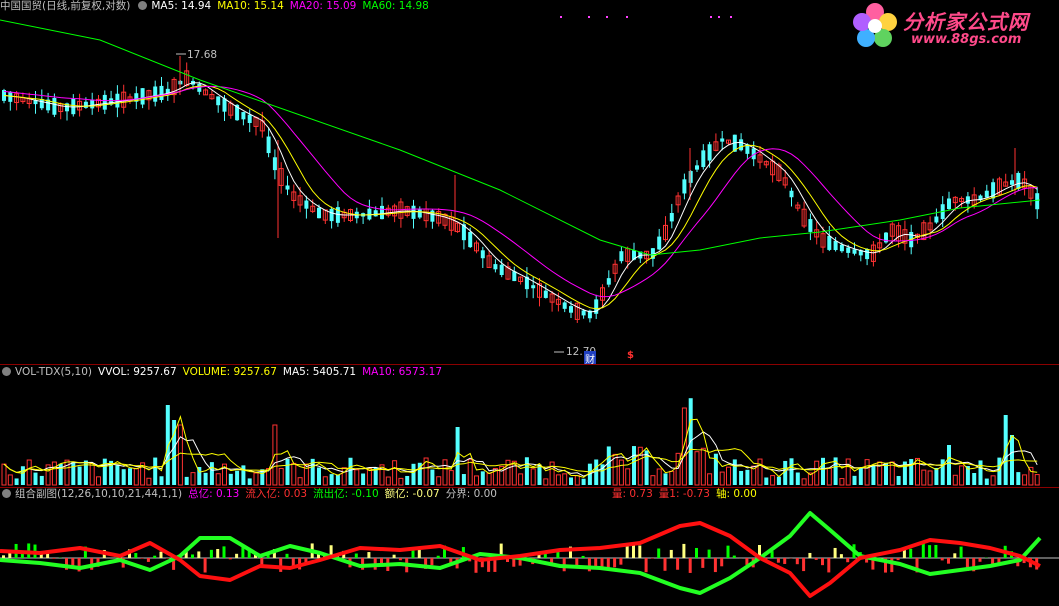  I want to click on dividend-marker: $, so click(630, 355).